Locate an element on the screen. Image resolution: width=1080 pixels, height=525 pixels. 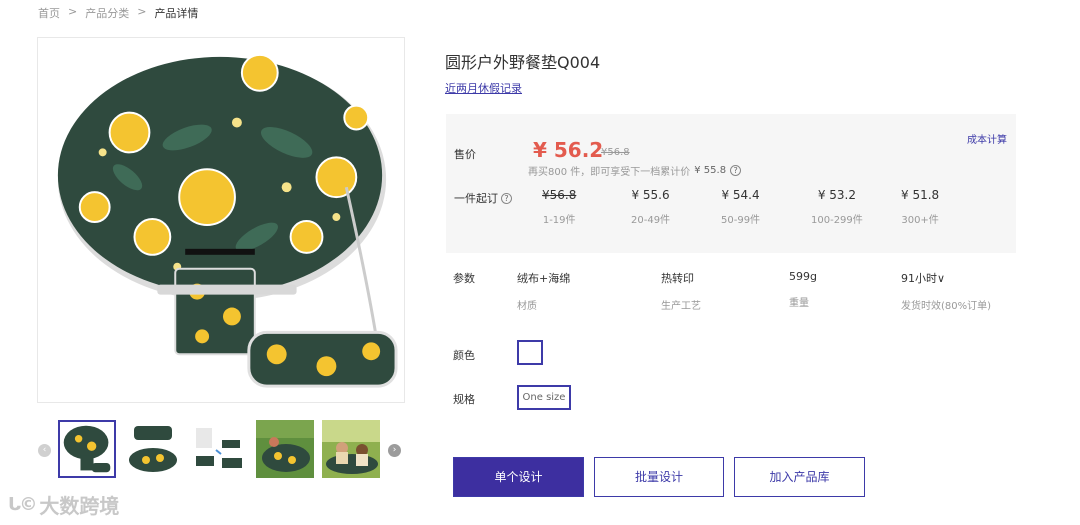
param-material: 绒布+海绵 材质 is located at coordinates (543, 291).